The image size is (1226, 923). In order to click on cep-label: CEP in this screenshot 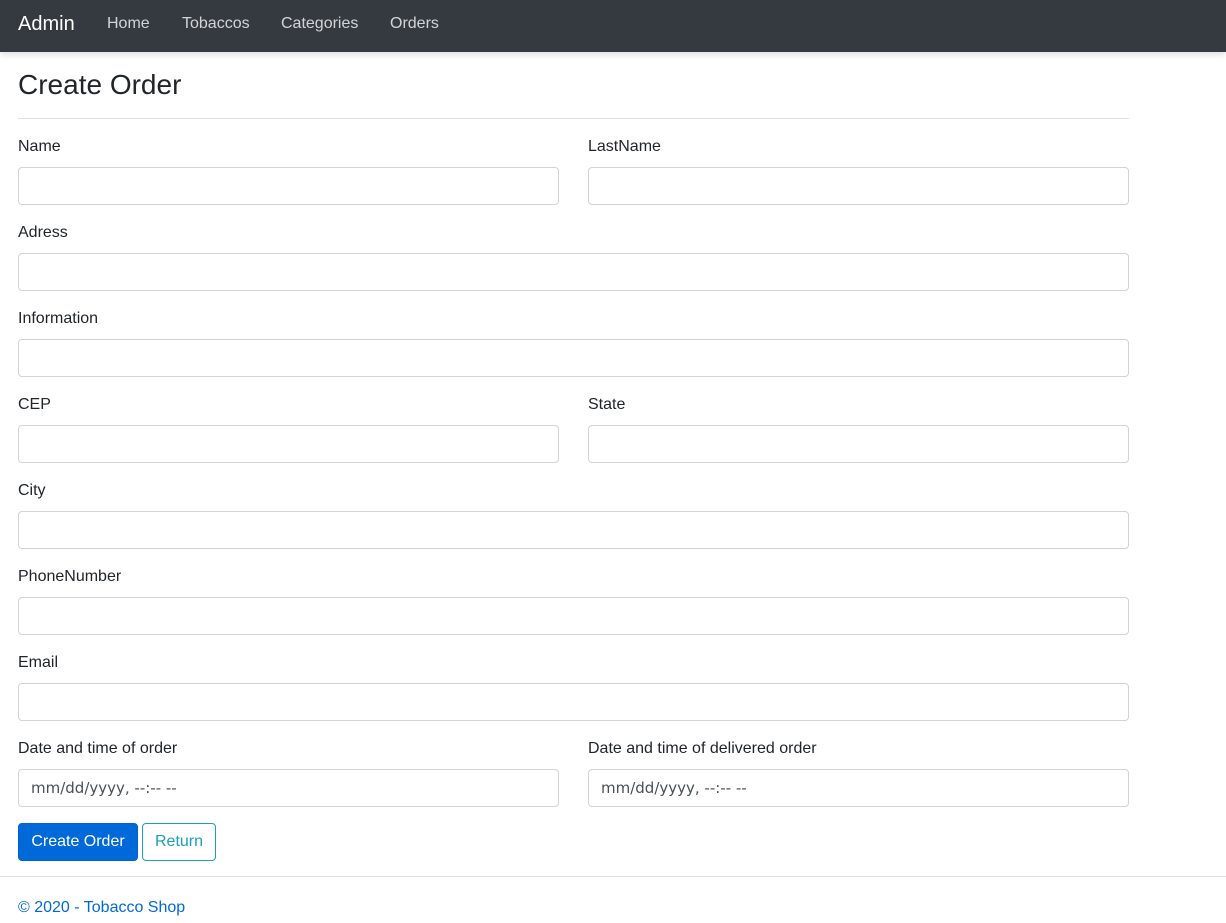, I will do `click(34, 404)`.